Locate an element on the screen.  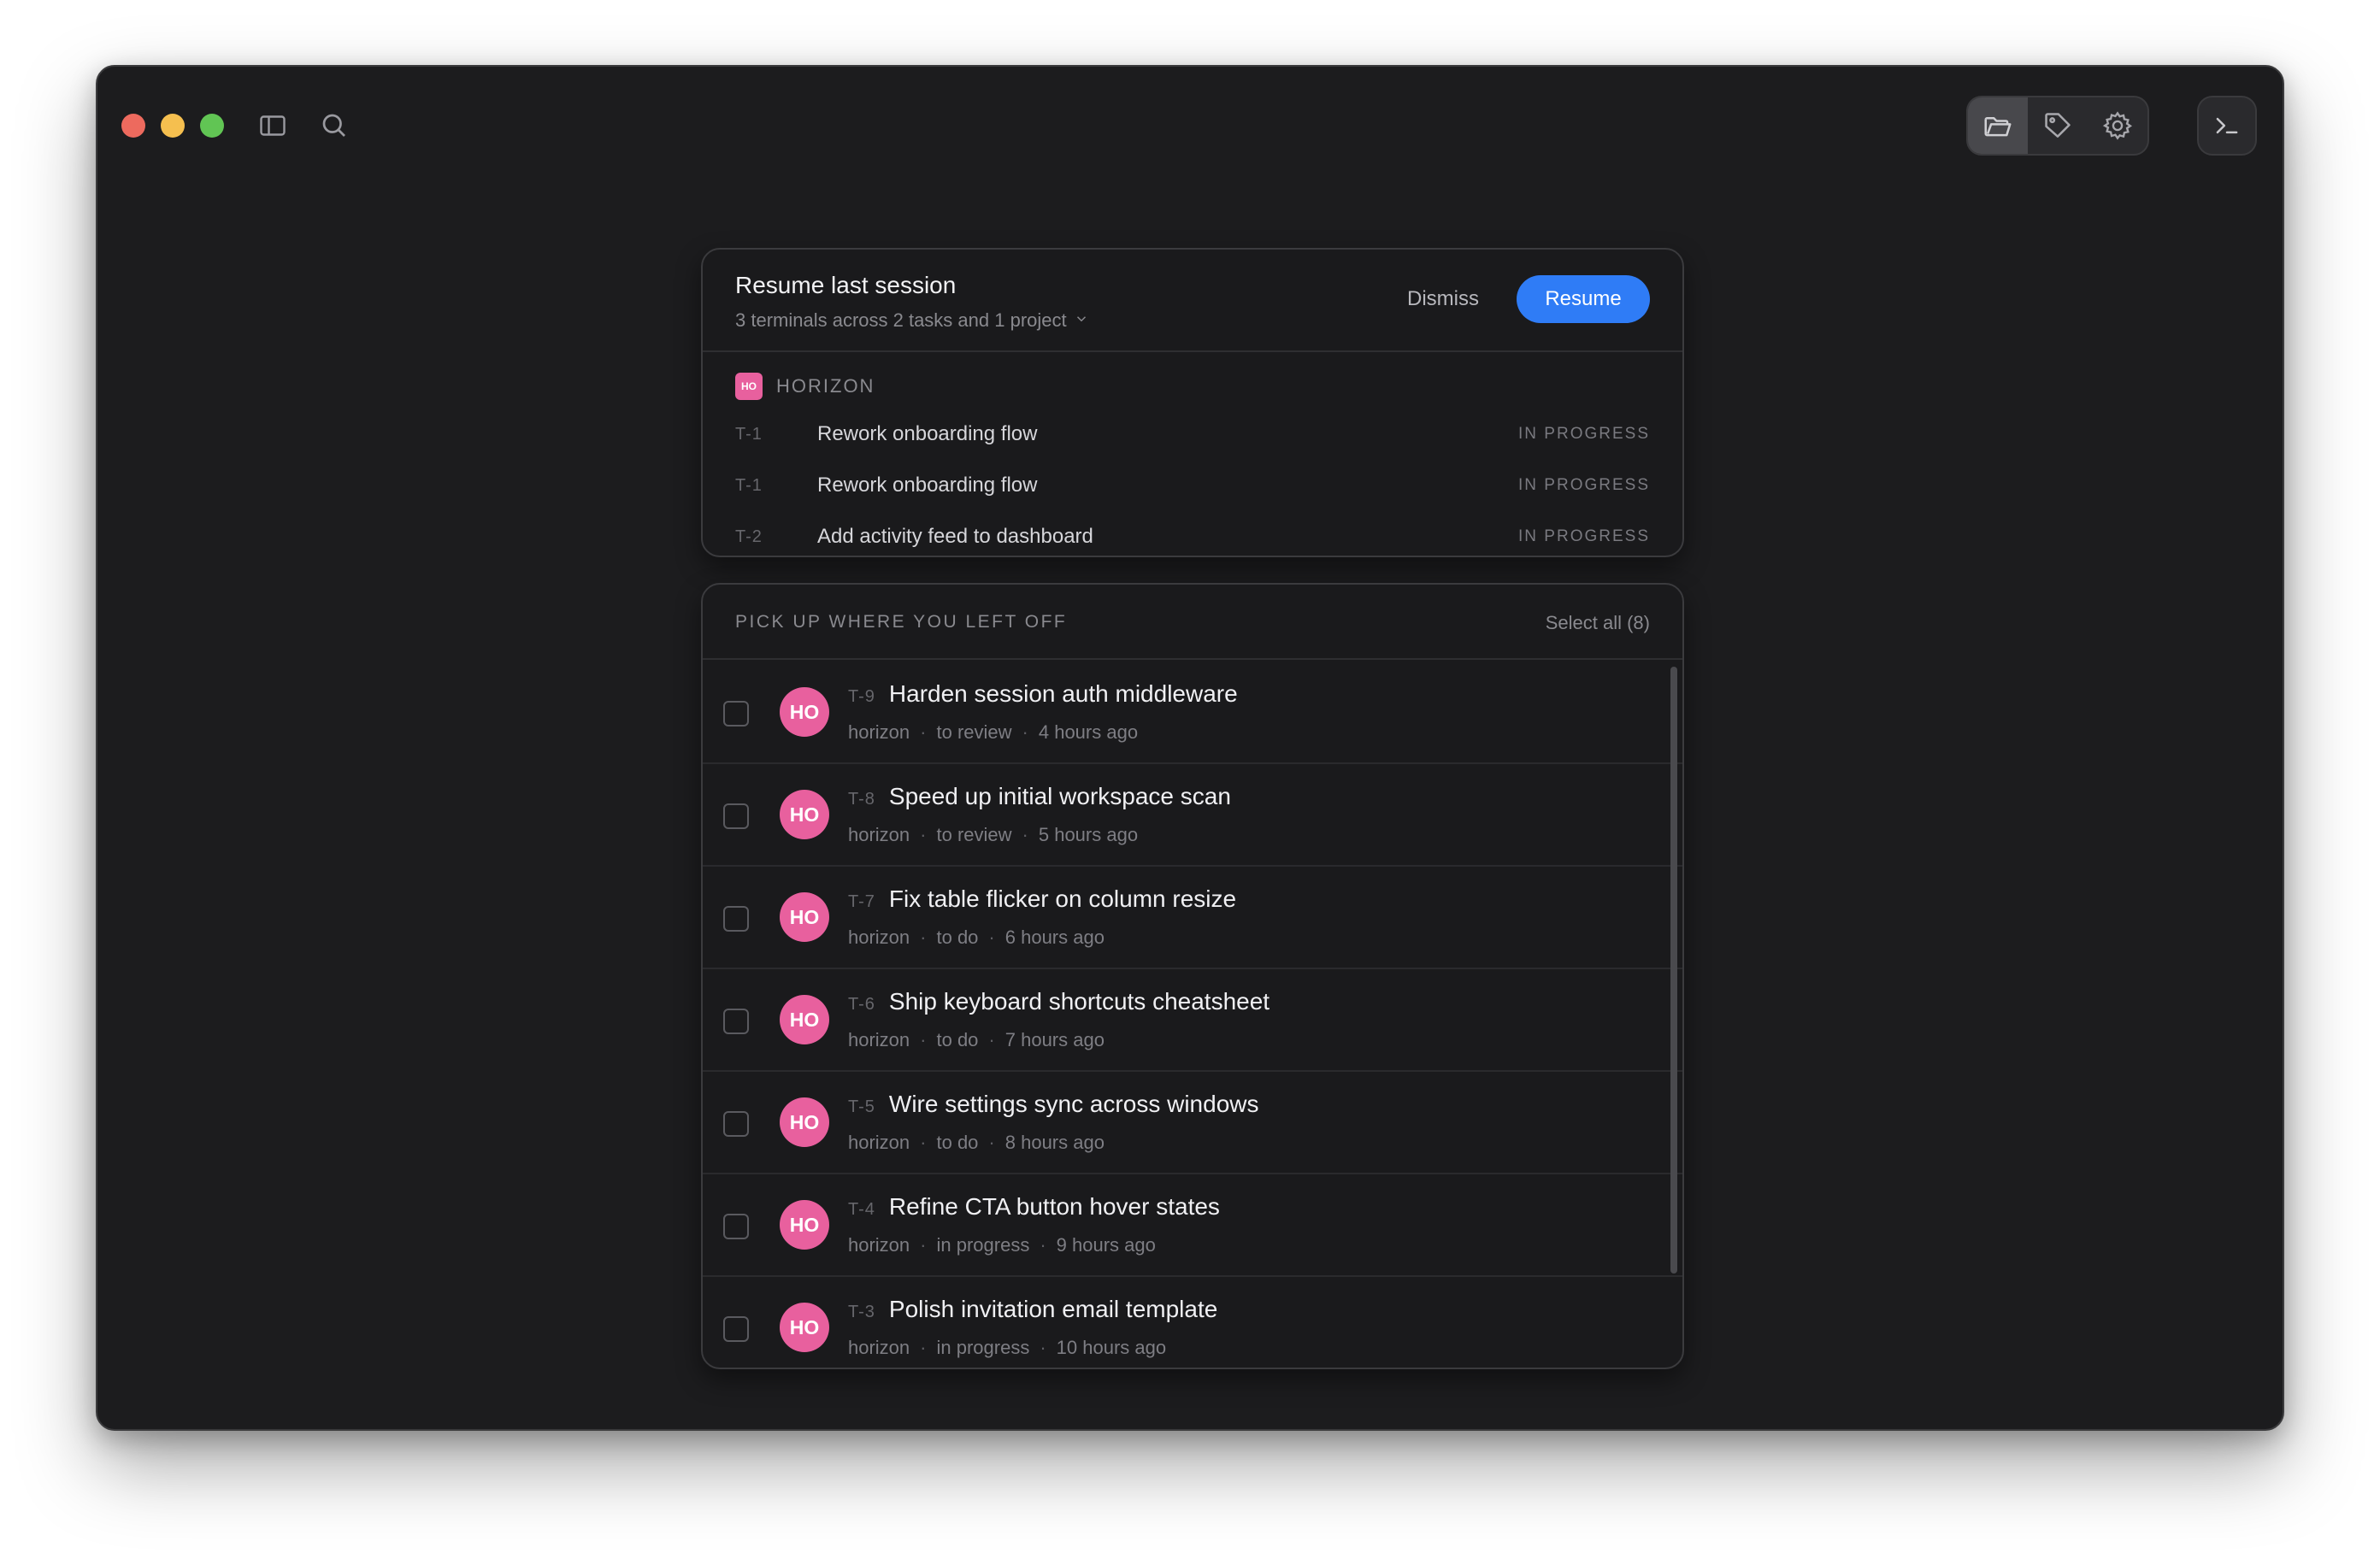
task-heading: T-7 Fix table flicker on column resize is located at coordinates (1042, 899).